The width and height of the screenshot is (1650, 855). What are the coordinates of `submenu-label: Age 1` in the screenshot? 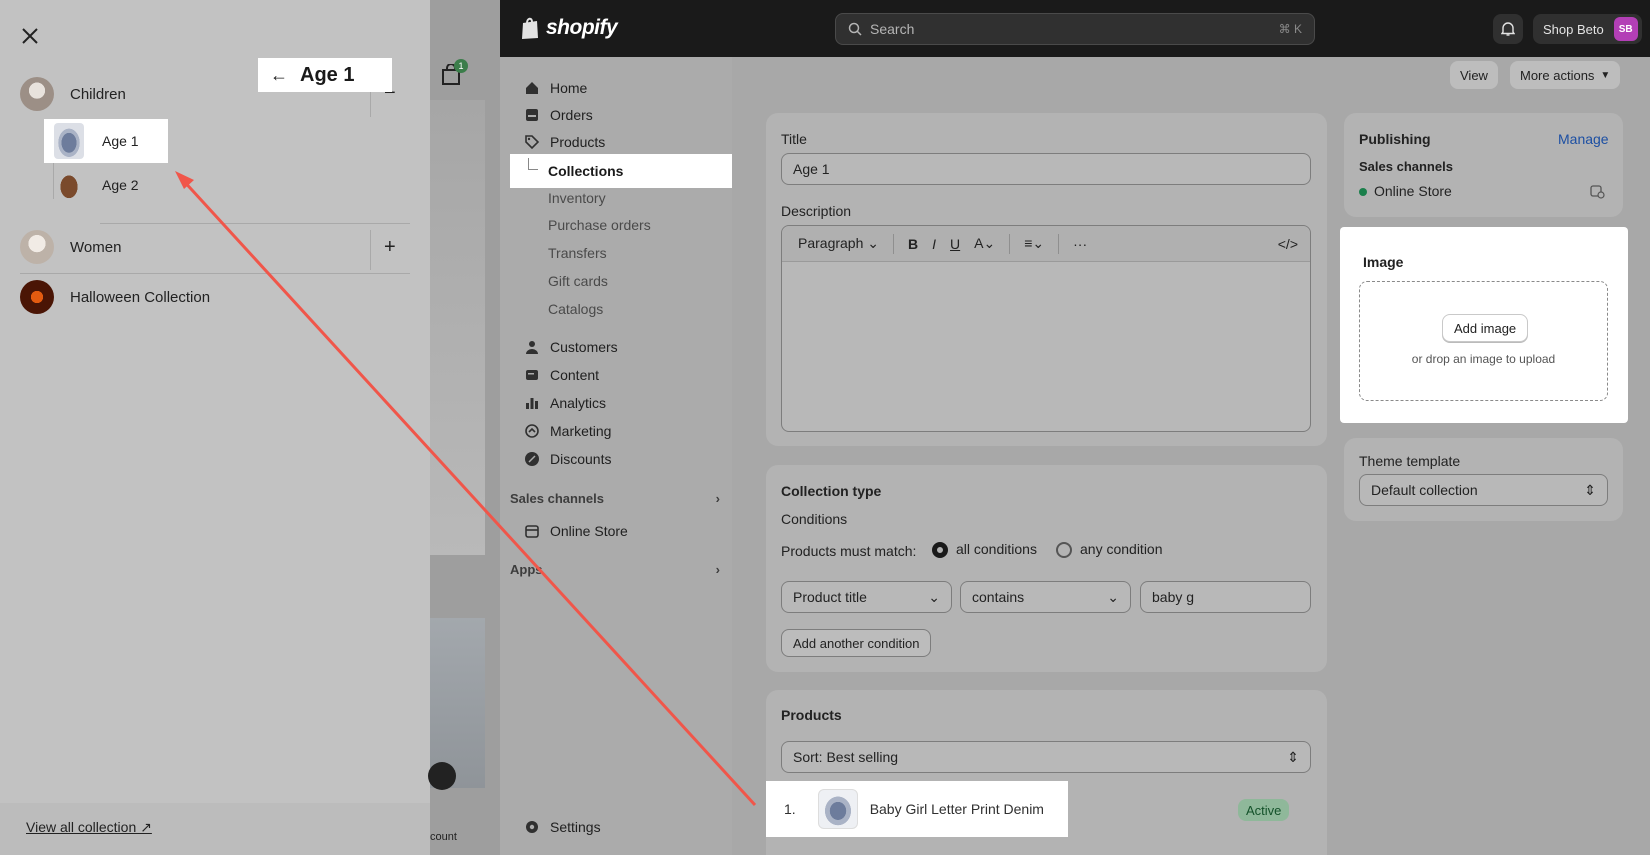 It's located at (120, 141).